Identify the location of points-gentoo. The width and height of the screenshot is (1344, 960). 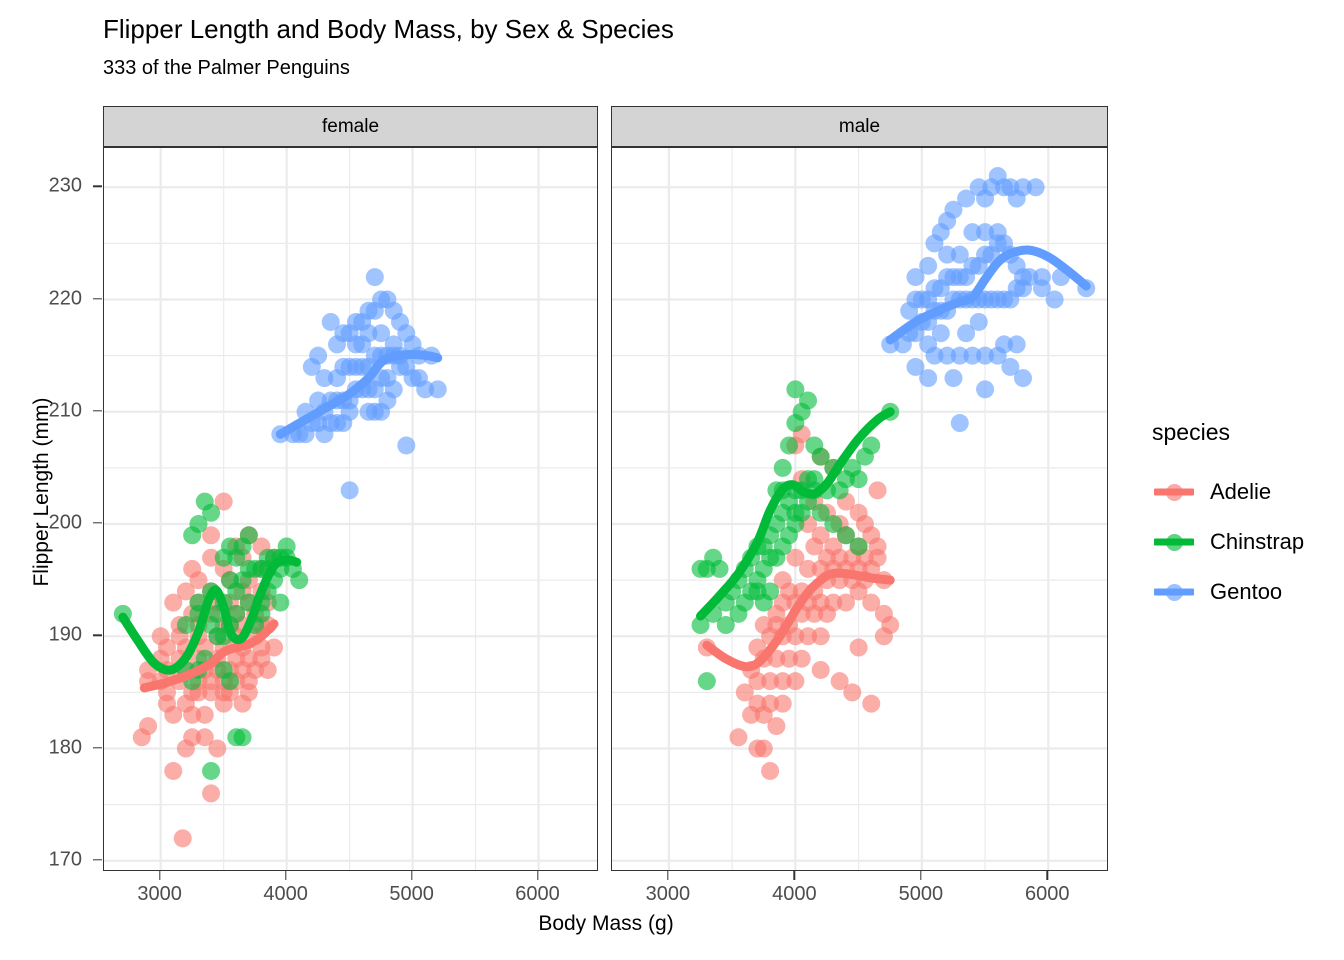
(988, 300).